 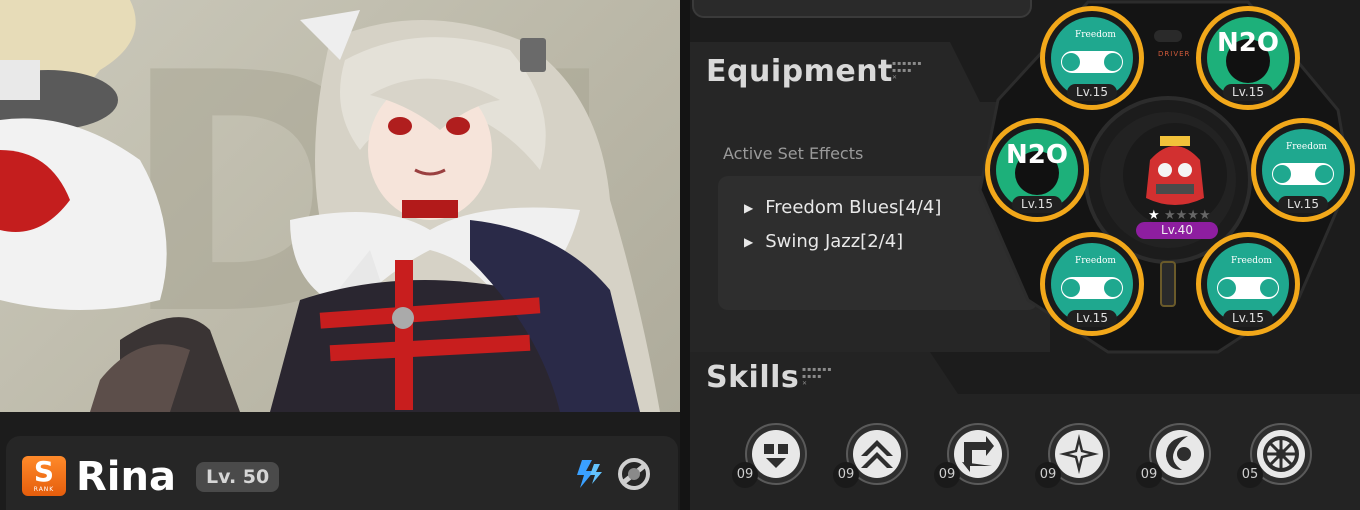 What do you see at coordinates (126, 477) in the screenshot?
I see `character-name: Rina` at bounding box center [126, 477].